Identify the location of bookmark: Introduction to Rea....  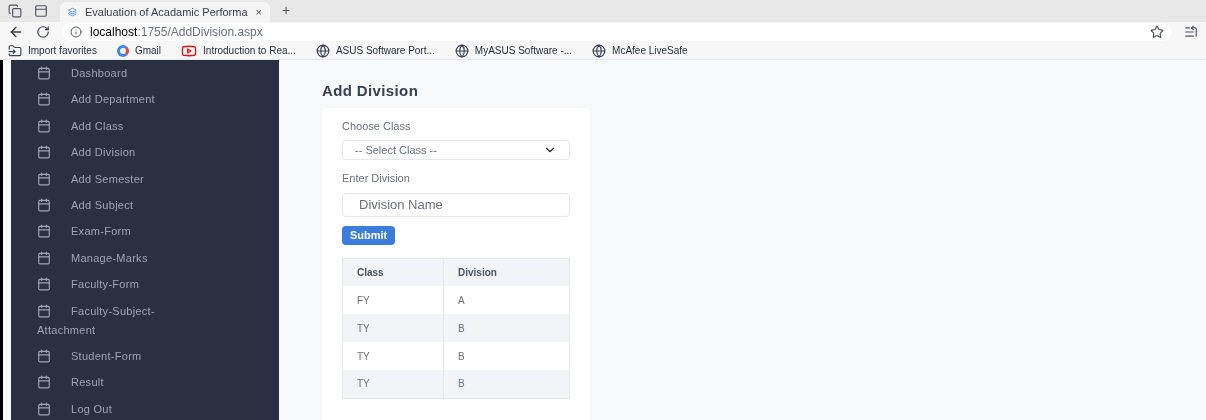
(238, 50).